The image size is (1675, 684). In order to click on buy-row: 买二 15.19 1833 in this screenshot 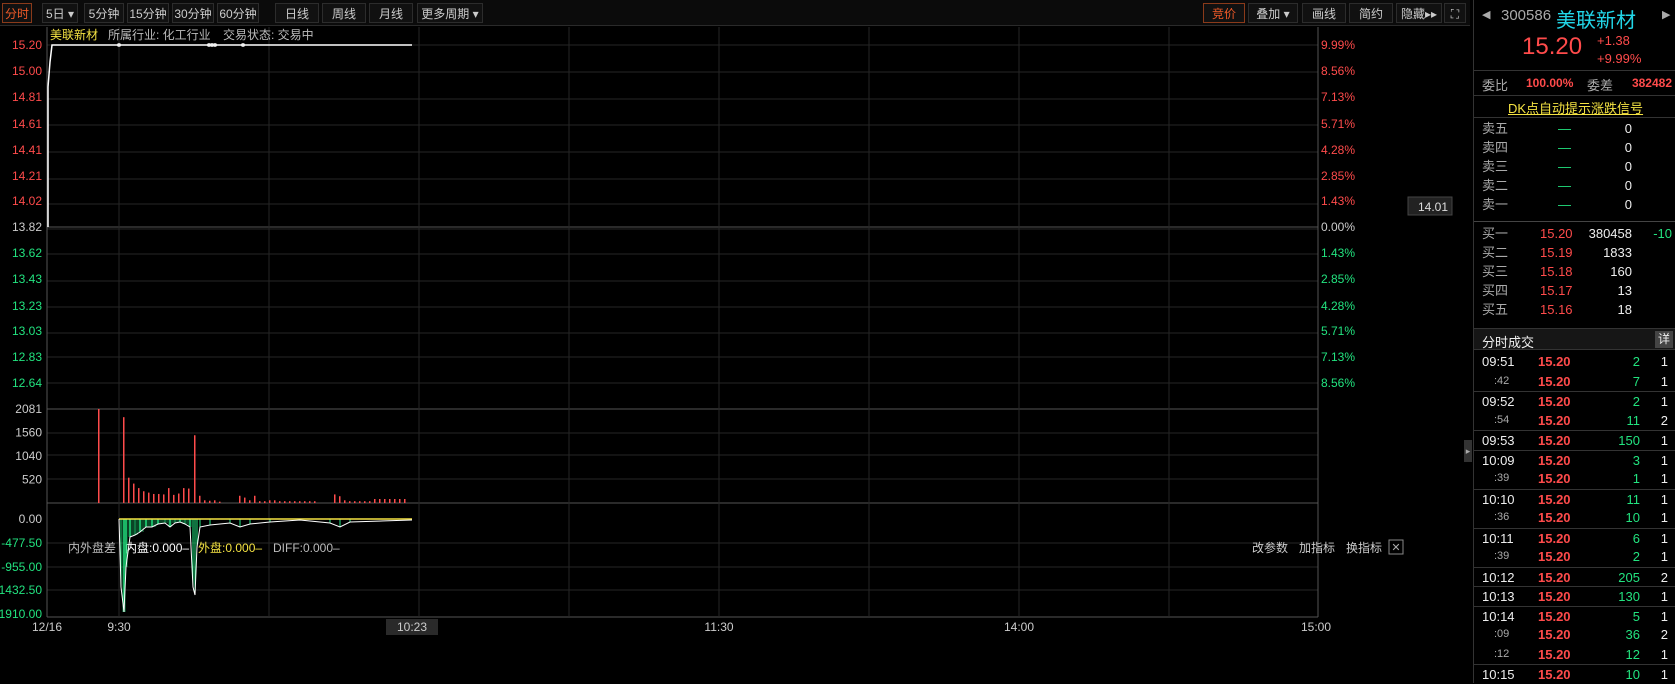, I will do `click(1574, 252)`.